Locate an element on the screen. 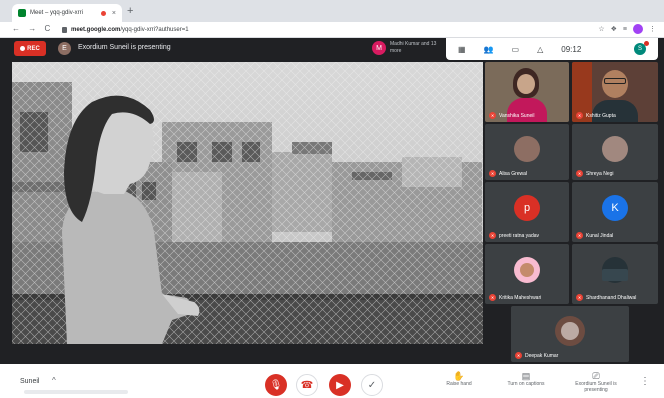 Image resolution: width=664 pixels, height=398 pixels. participant-label: ✕ preeti ratna yadav is located at coordinates (514, 235).